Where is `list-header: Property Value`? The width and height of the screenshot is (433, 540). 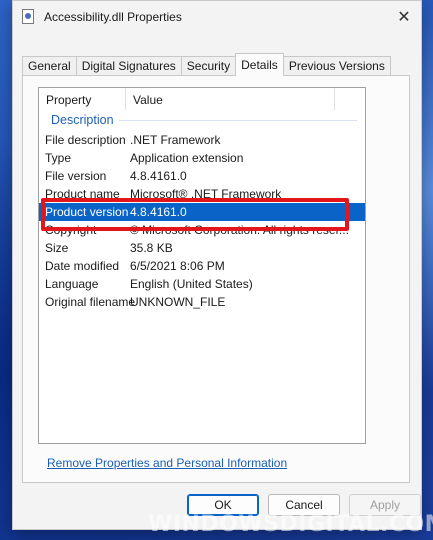
list-header: Property Value is located at coordinates (202, 99).